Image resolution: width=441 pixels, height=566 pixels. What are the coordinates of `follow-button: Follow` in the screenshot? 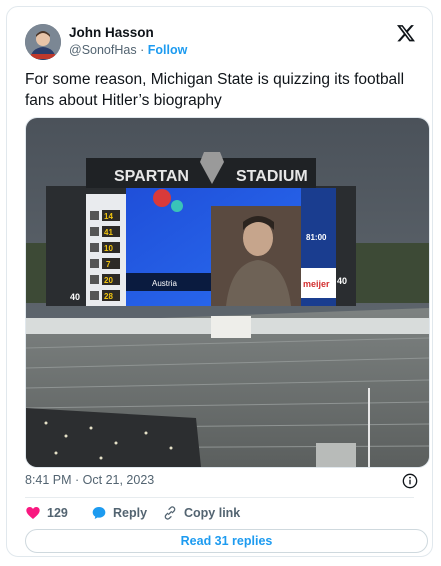 It's located at (168, 50).